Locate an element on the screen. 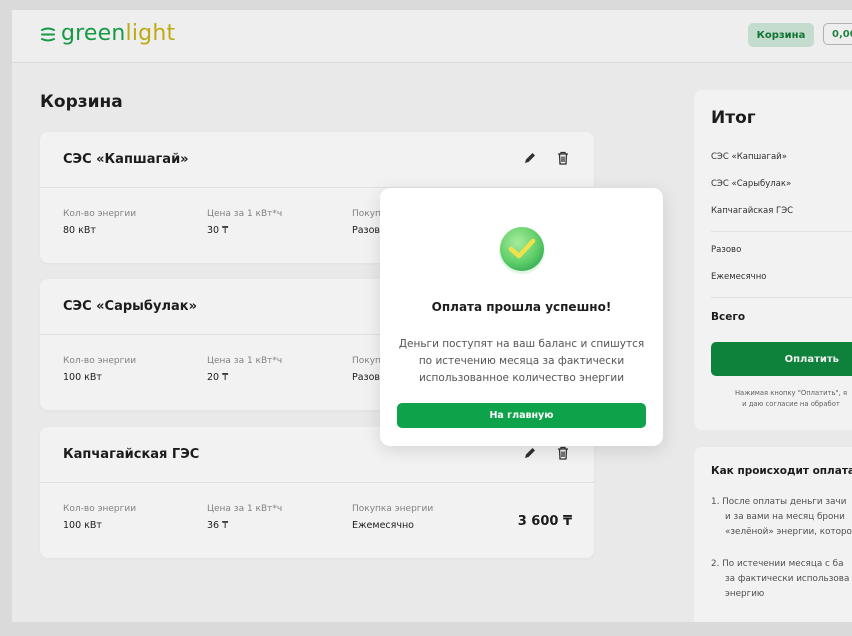  modal-title: Оплата прошла успешно! is located at coordinates (521, 307).